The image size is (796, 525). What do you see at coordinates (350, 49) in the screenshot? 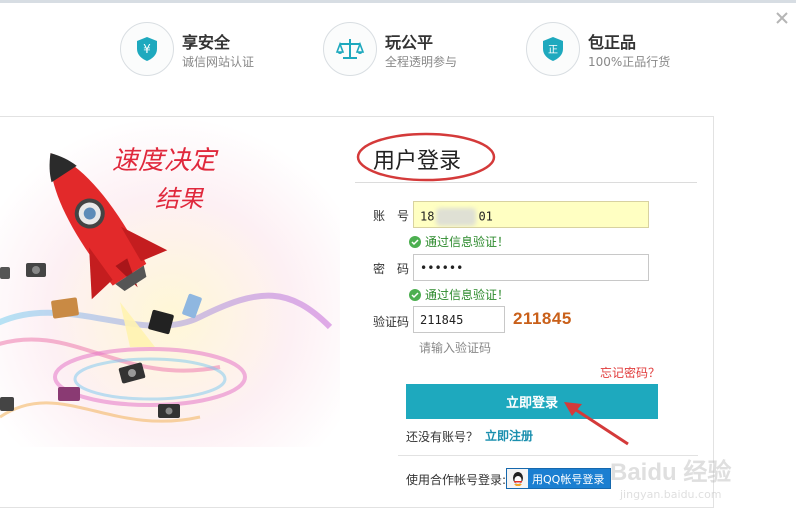
I see `scale-icon` at bounding box center [350, 49].